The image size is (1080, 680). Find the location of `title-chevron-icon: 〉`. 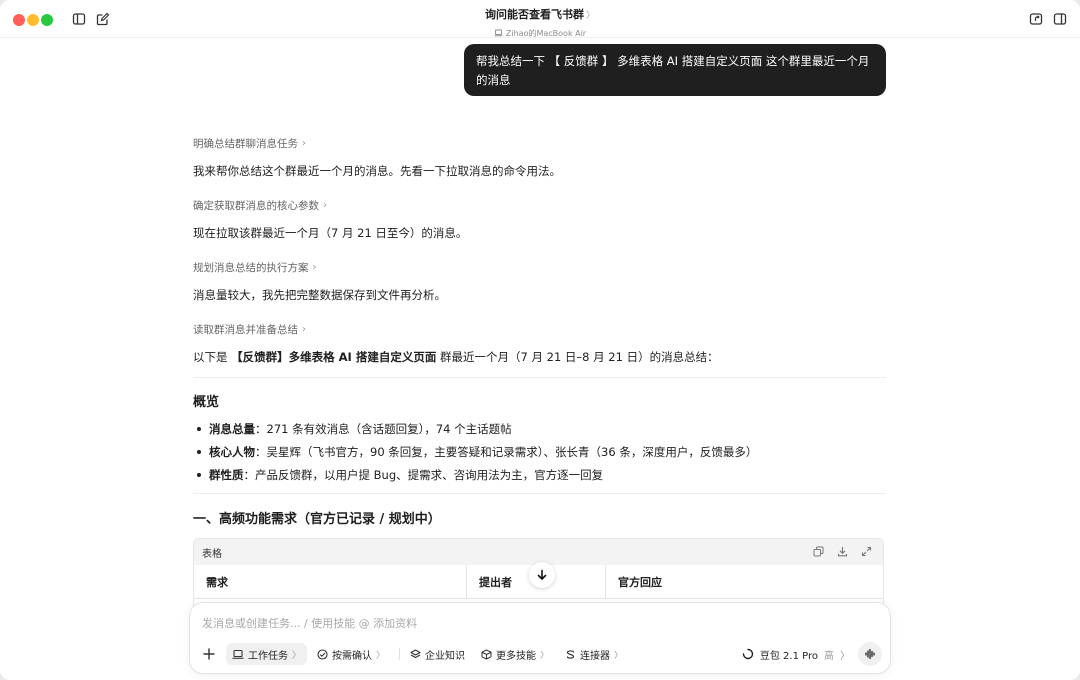

title-chevron-icon: 〉 is located at coordinates (590, 16).